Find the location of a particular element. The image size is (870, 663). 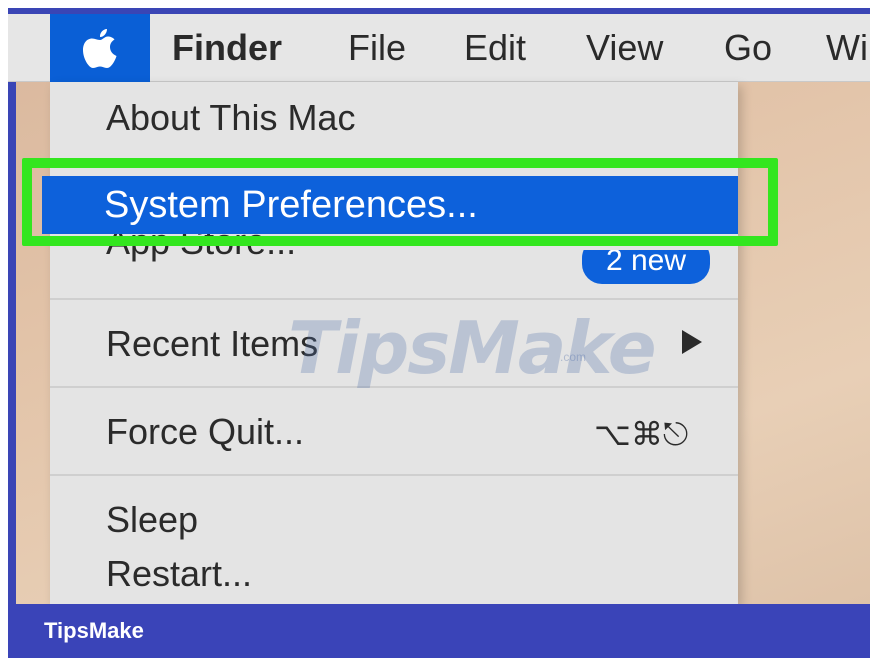

frame-border-left is located at coordinates (12, 308).